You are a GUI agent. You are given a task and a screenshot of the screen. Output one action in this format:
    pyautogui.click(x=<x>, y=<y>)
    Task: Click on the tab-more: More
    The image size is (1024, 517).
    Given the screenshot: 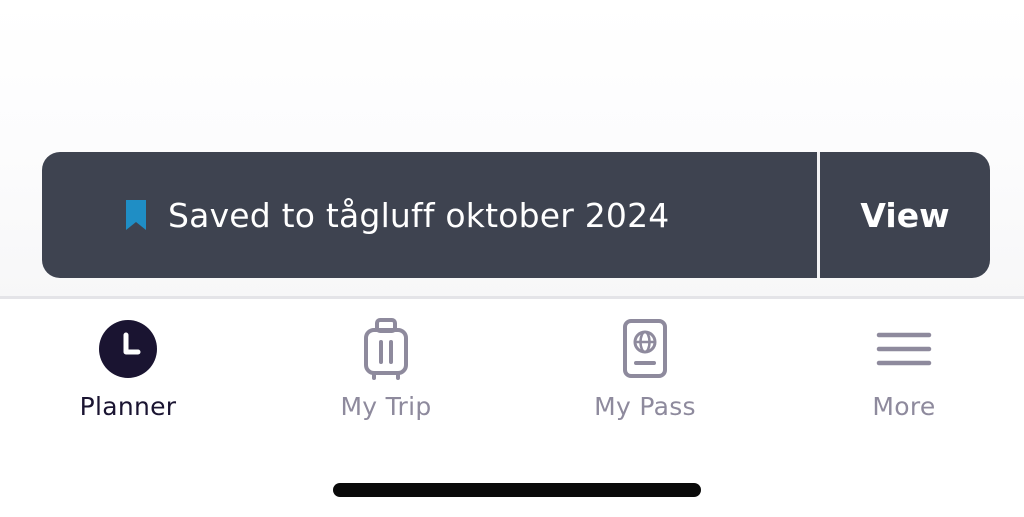 What is the action you would take?
    pyautogui.click(x=904, y=369)
    